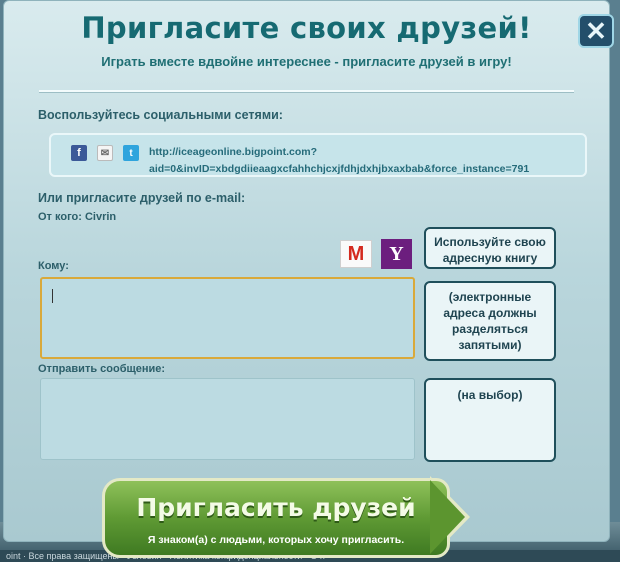  I want to click on yahoo-import-button: Y, so click(396, 254).